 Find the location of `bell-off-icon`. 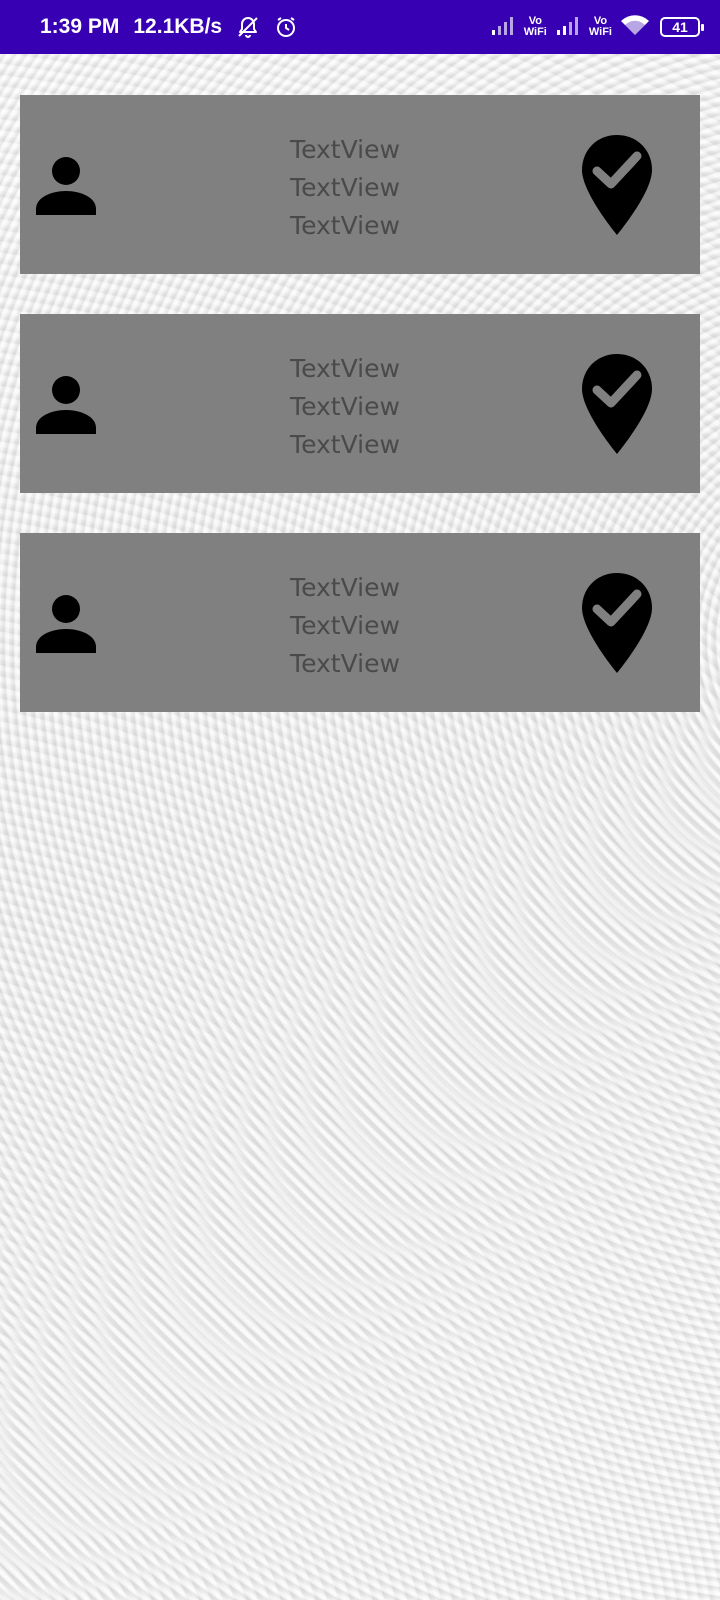

bell-off-icon is located at coordinates (248, 27).